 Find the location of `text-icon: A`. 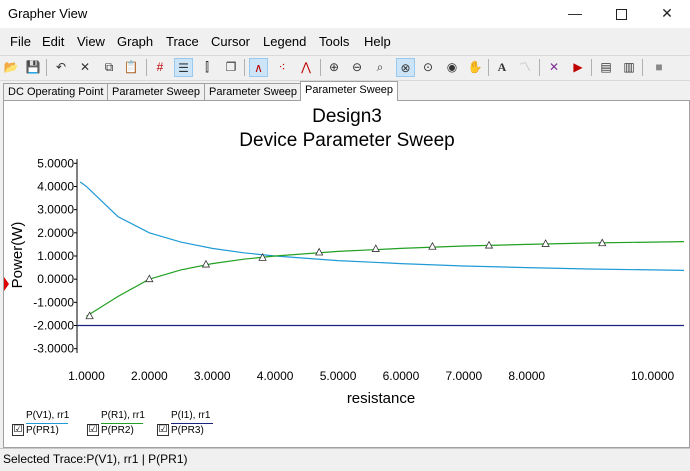

text-icon: A is located at coordinates (502, 67).